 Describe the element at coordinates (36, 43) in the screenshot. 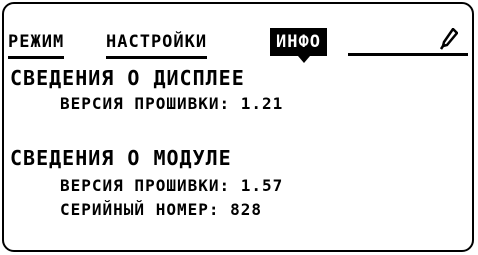

I see `tab-mode: РЕЖИМ` at that location.